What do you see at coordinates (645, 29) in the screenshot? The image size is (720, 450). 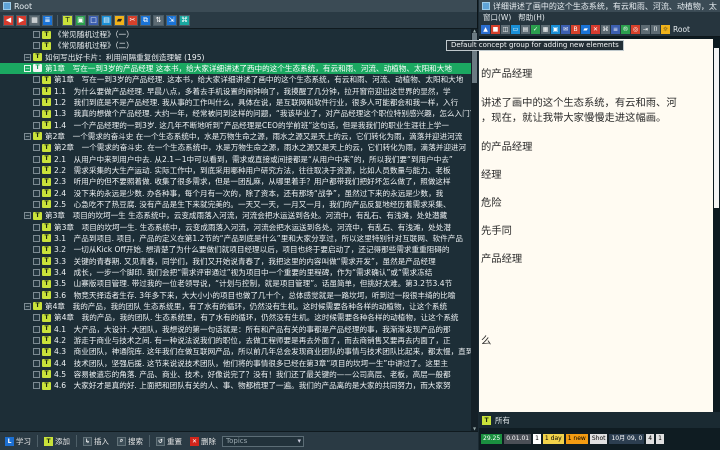 I see `extract-icon: ⇥` at bounding box center [645, 29].